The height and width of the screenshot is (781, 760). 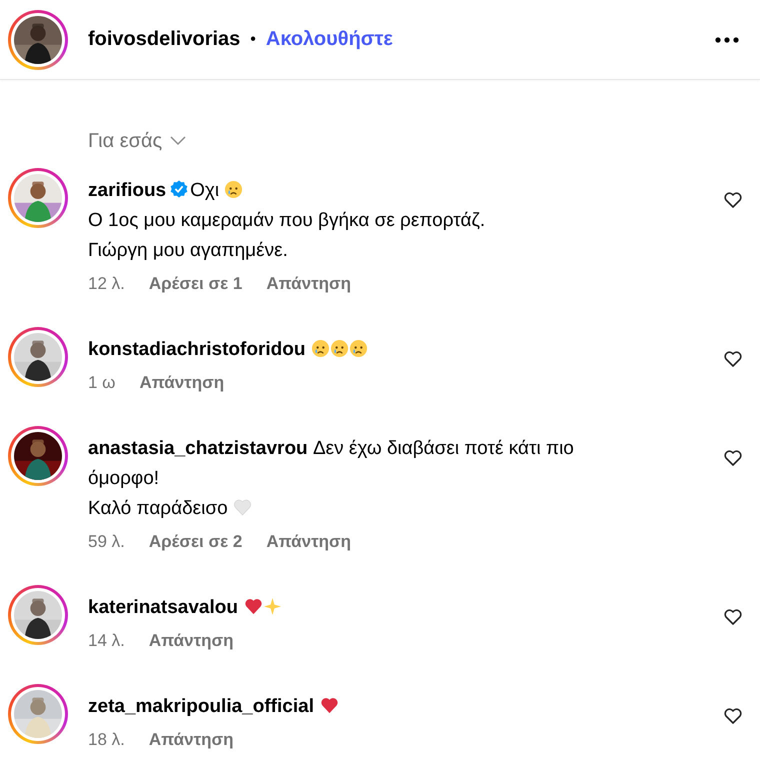 I want to click on username: foivosdelivorias, so click(x=164, y=39).